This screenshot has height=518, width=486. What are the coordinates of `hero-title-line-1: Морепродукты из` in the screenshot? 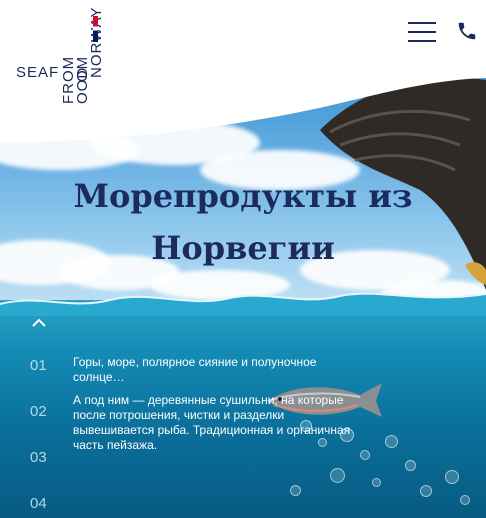 It's located at (243, 196).